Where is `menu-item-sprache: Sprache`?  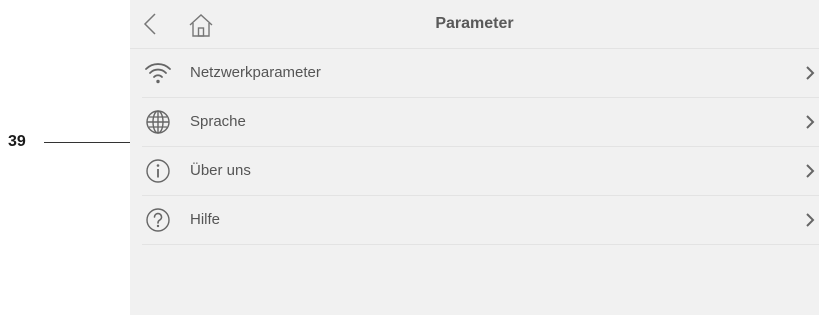 menu-item-sprache: Sprache is located at coordinates (480, 122).